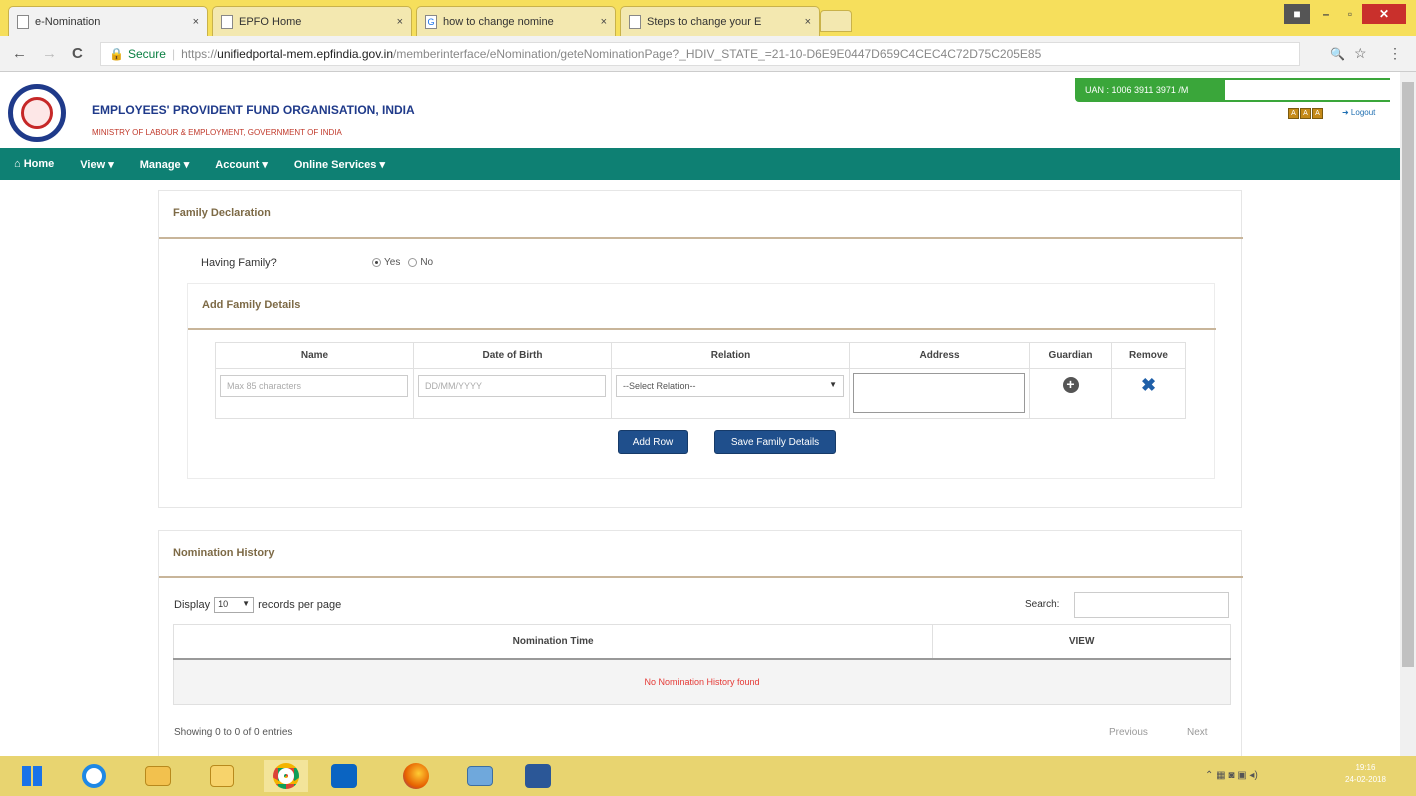 This screenshot has width=1416, height=796. I want to click on system-tray-icons: ⌃ ▦ ◙ ▣ ◂), so click(1231, 775).